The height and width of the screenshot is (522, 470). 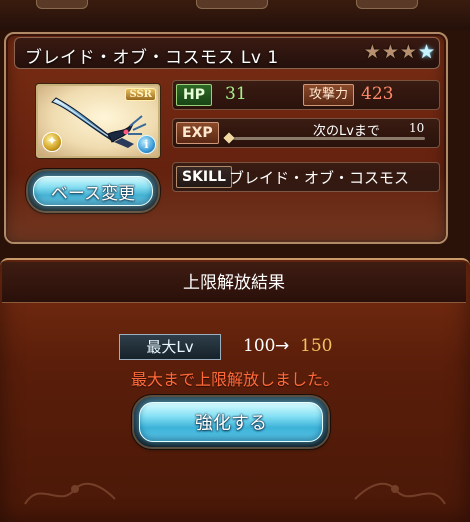 I want to click on weapon-name-bar: ブレイド・オブ・コスモス Lv 1 ★ ★ ★ ★, so click(x=227, y=53).